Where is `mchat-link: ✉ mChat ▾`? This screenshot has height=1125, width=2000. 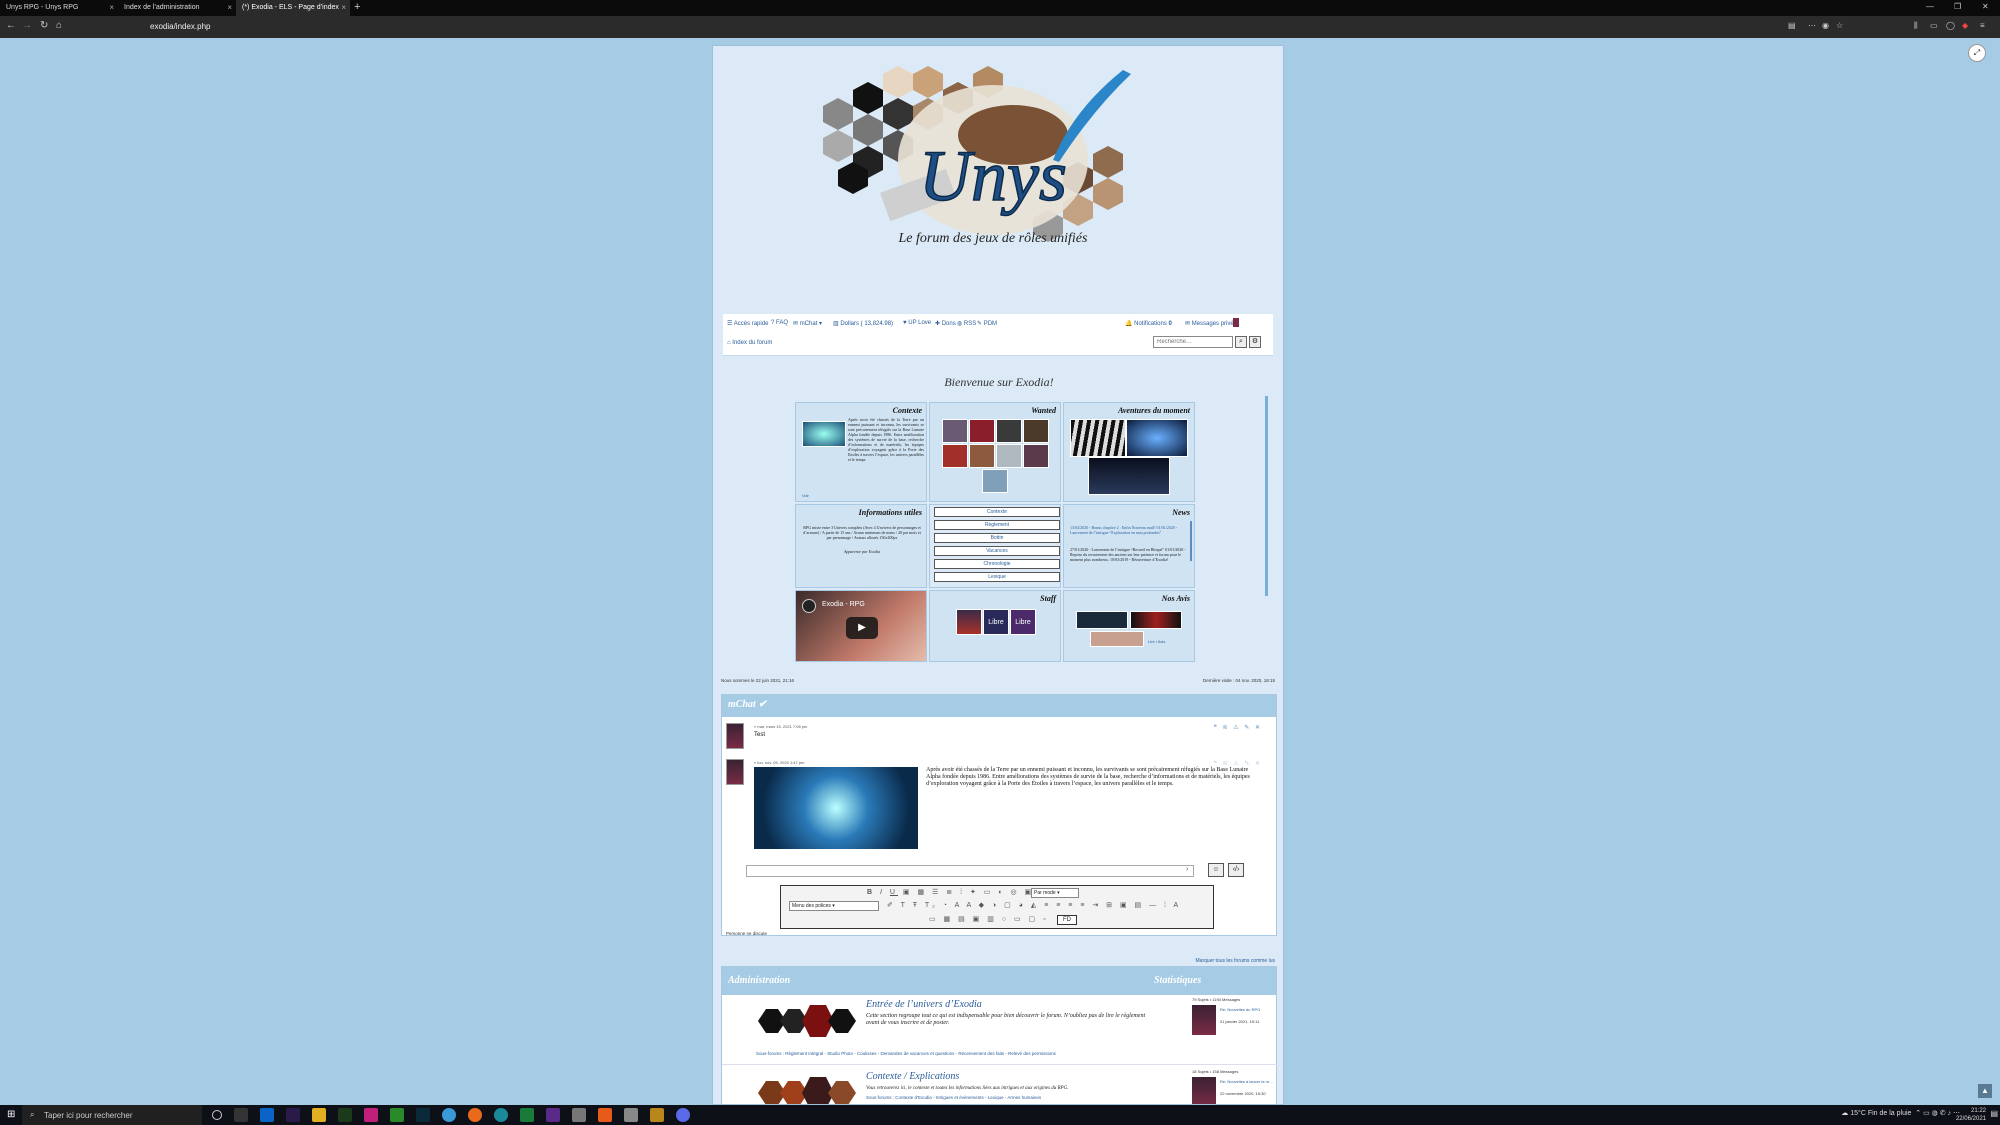
mchat-link: ✉ mChat ▾ is located at coordinates (807, 323).